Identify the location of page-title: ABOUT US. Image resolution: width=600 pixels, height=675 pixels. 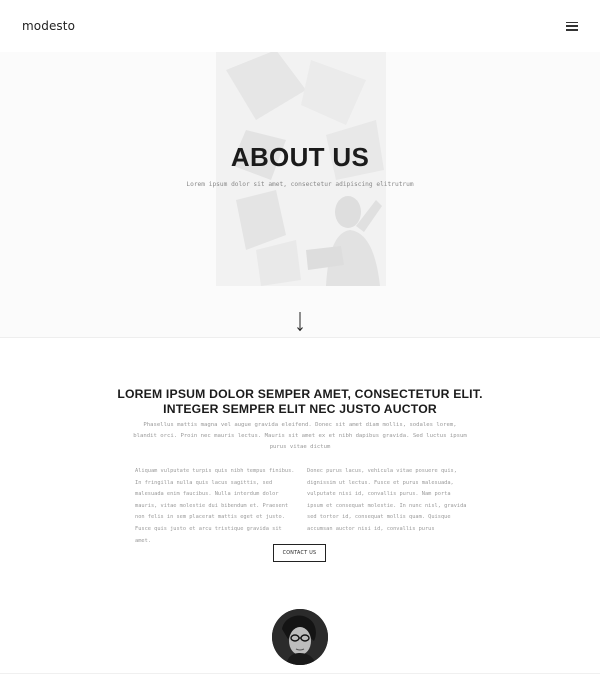
(300, 157).